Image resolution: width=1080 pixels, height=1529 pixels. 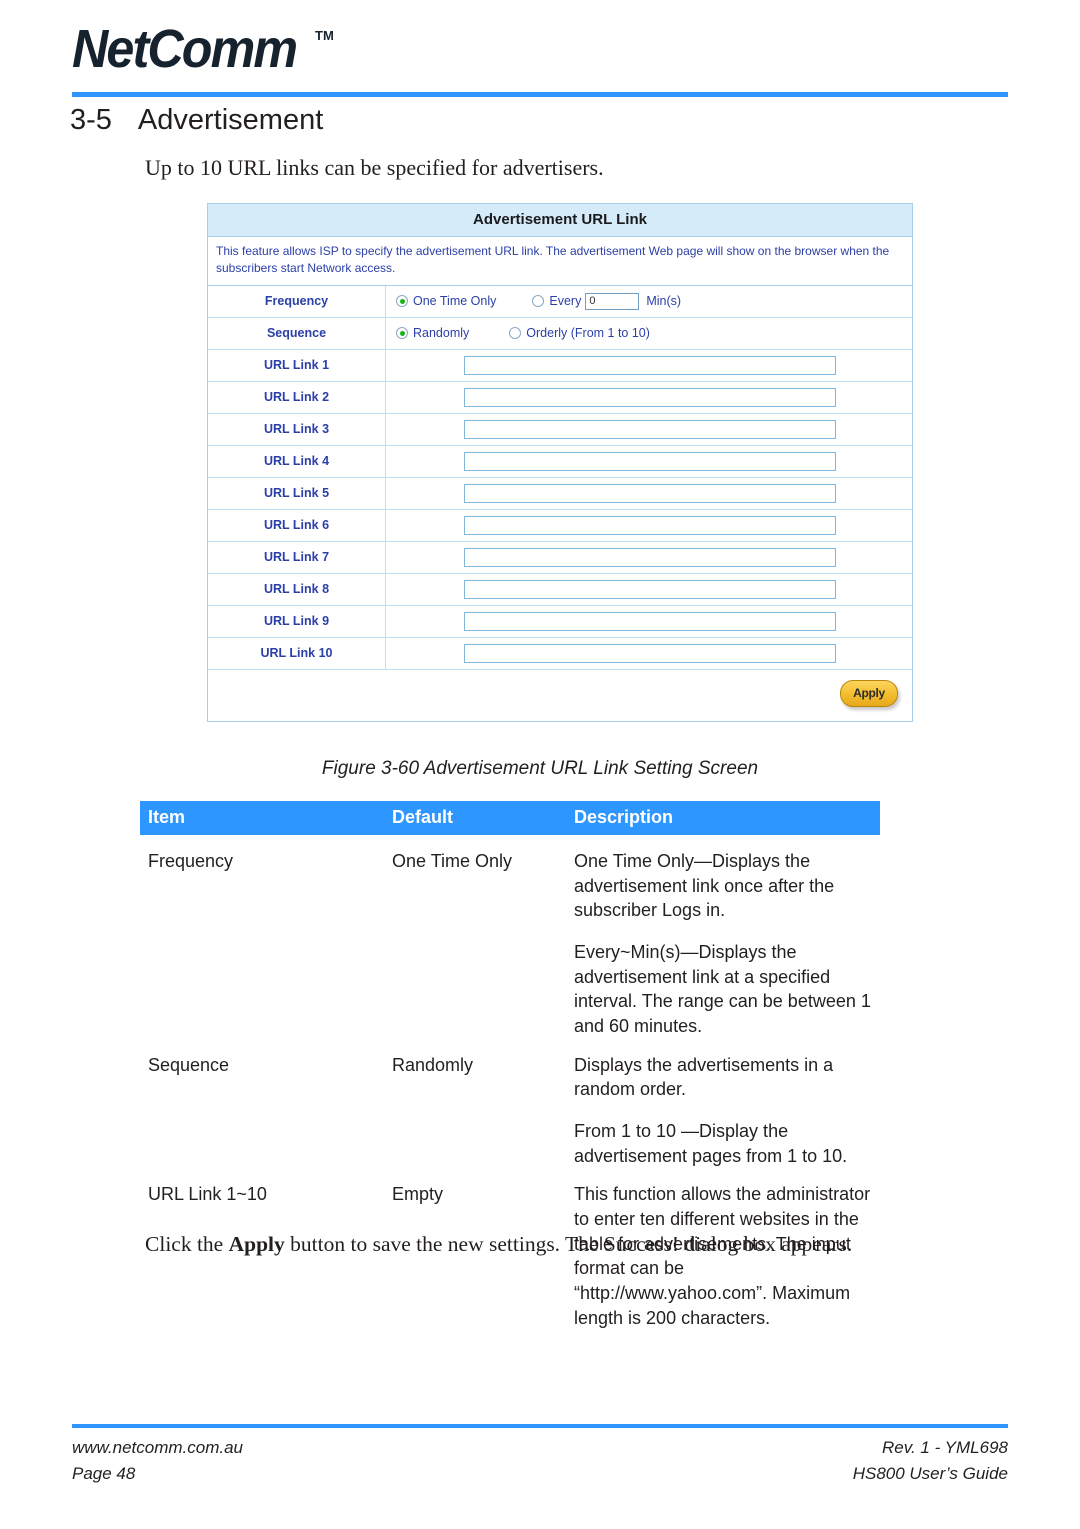 I want to click on url-link-label: URL Link 10, so click(x=297, y=653).